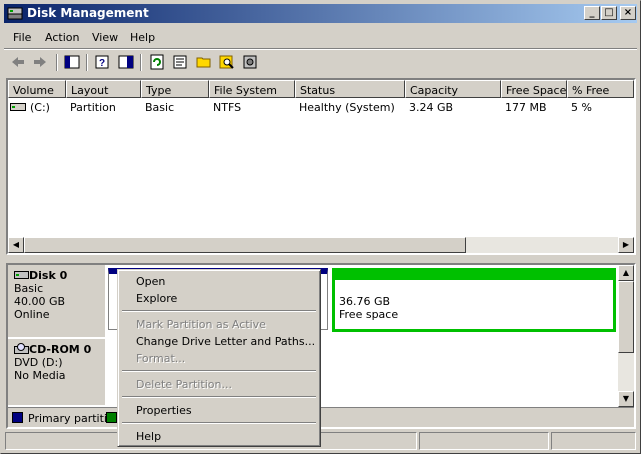 Image resolution: width=641 pixels, height=454 pixels. Describe the element at coordinates (227, 107) in the screenshot. I see `cell-file-system: NTFS` at that location.